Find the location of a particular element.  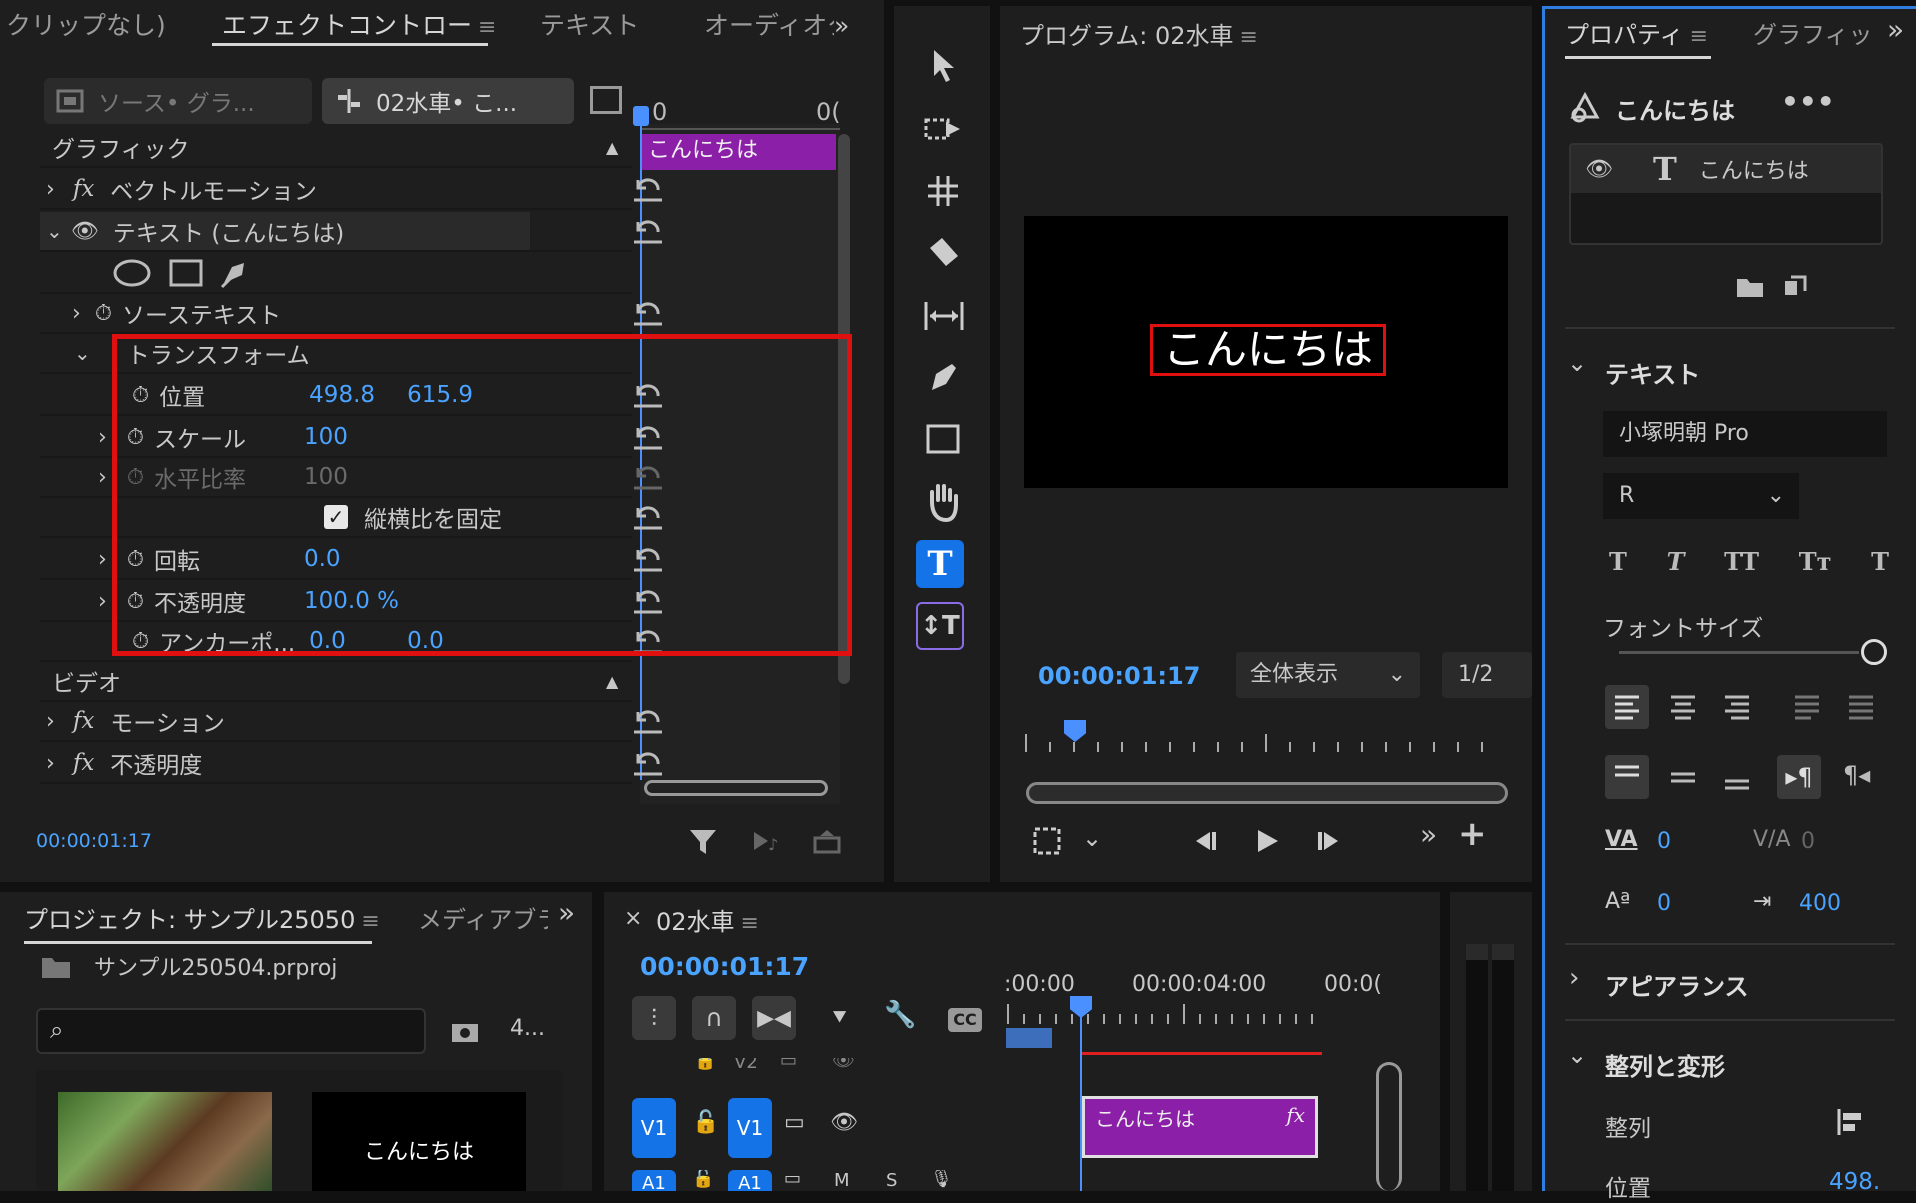

justify-left-icon is located at coordinates (1807, 707).